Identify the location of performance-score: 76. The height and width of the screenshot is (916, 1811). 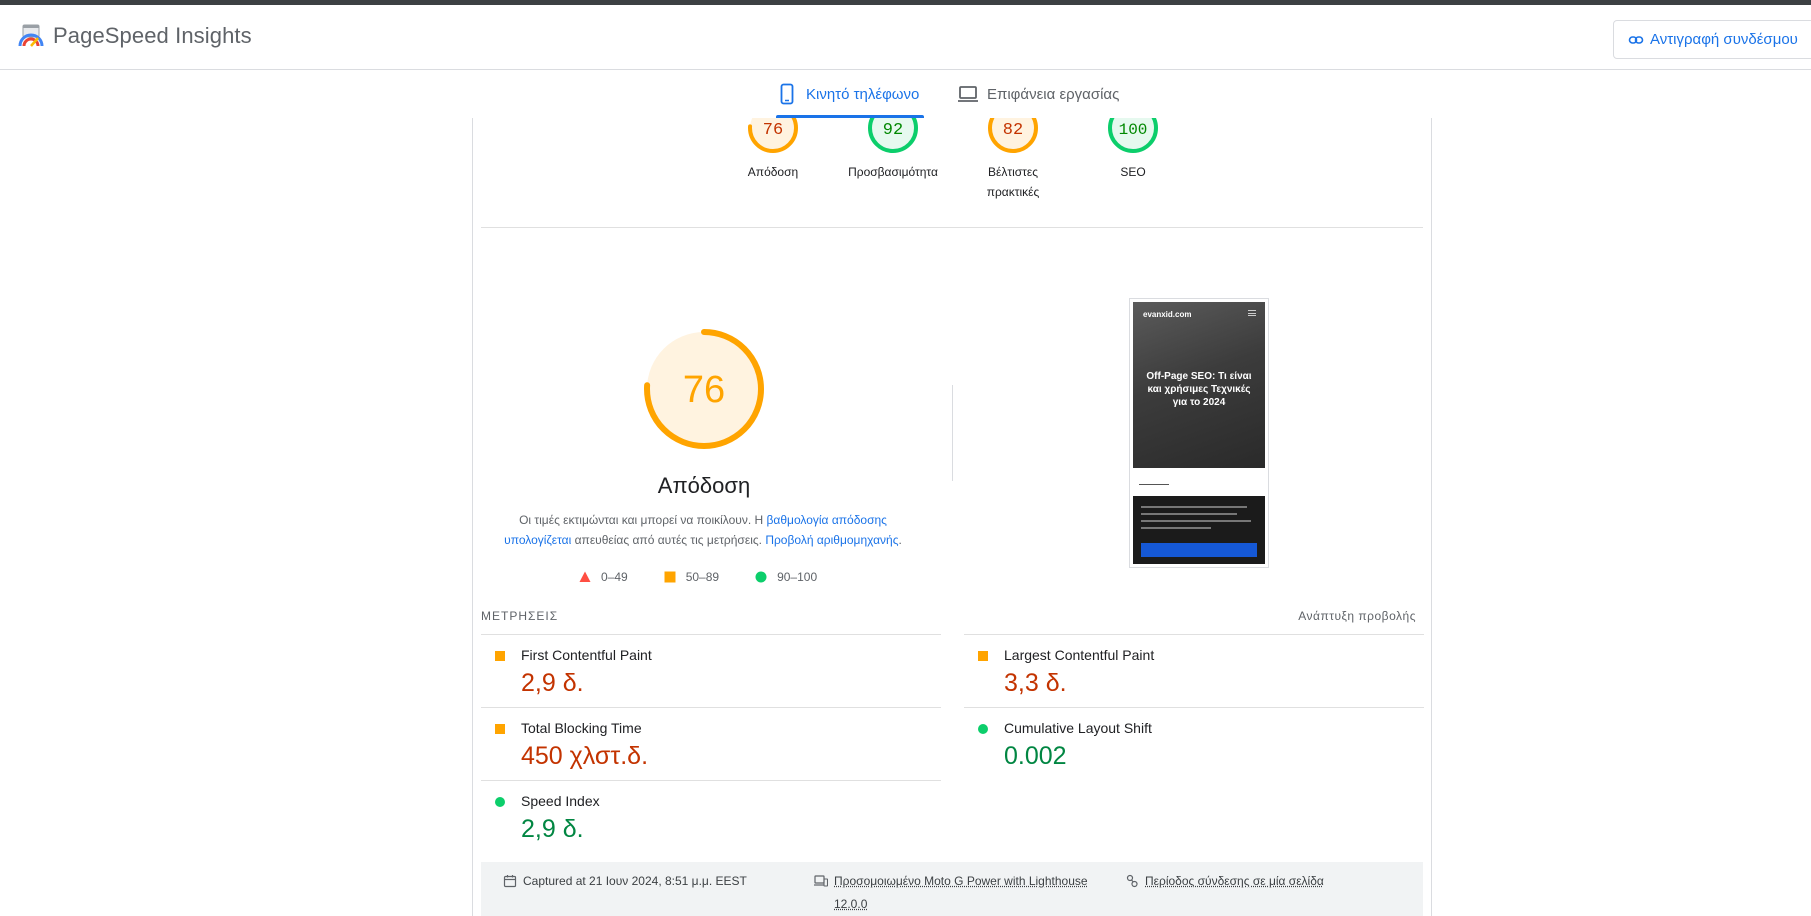
(704, 390).